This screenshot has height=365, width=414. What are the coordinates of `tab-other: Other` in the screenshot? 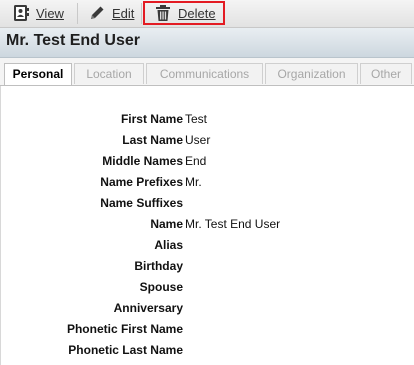 It's located at (386, 73).